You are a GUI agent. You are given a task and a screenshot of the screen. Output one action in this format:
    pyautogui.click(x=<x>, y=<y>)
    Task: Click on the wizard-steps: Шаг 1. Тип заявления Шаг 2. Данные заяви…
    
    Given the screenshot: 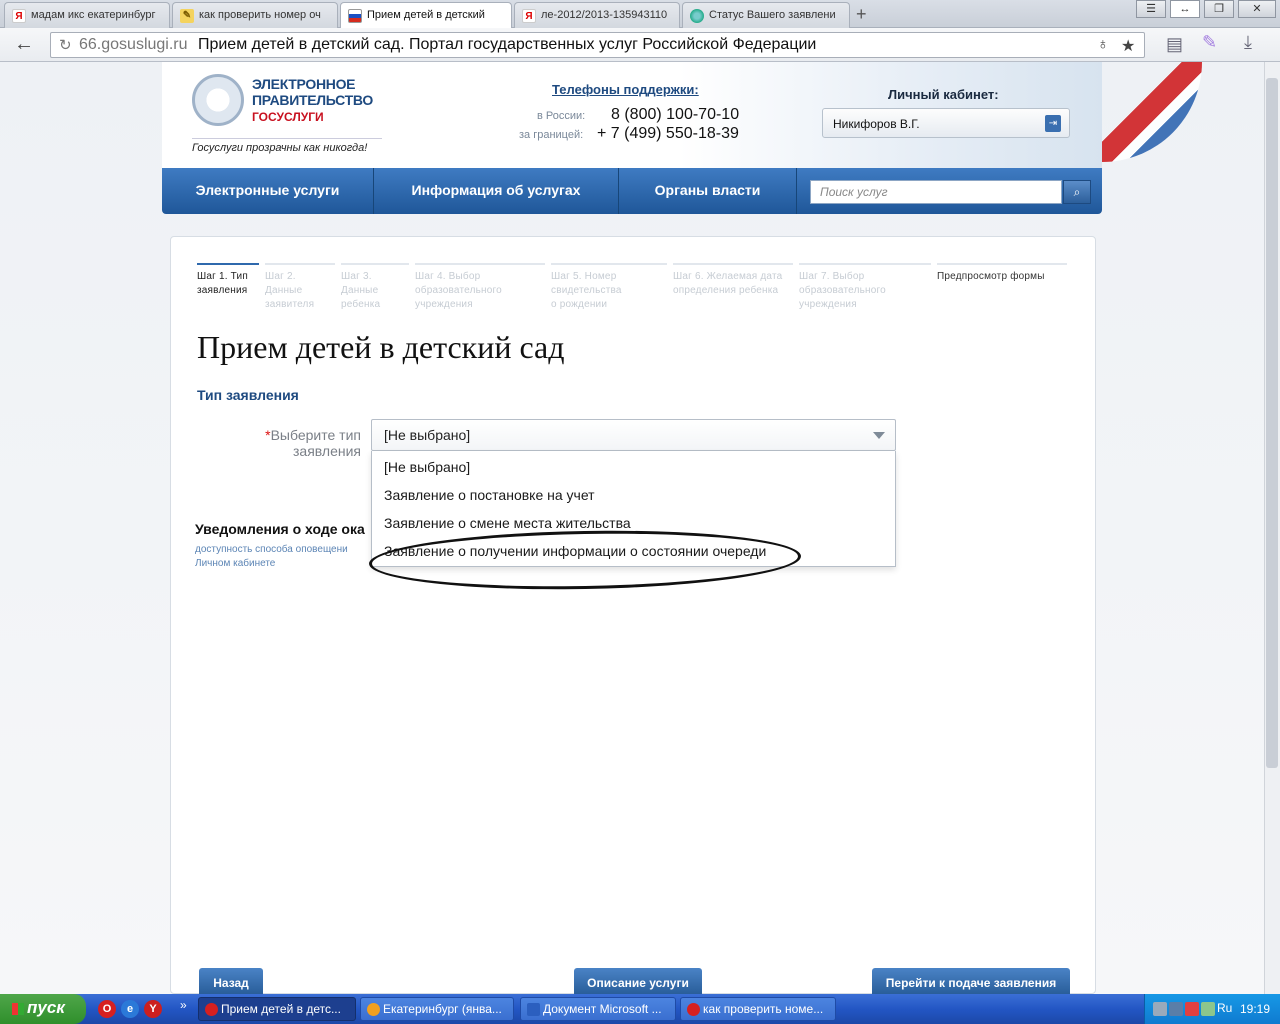 What is the action you would take?
    pyautogui.click(x=632, y=288)
    